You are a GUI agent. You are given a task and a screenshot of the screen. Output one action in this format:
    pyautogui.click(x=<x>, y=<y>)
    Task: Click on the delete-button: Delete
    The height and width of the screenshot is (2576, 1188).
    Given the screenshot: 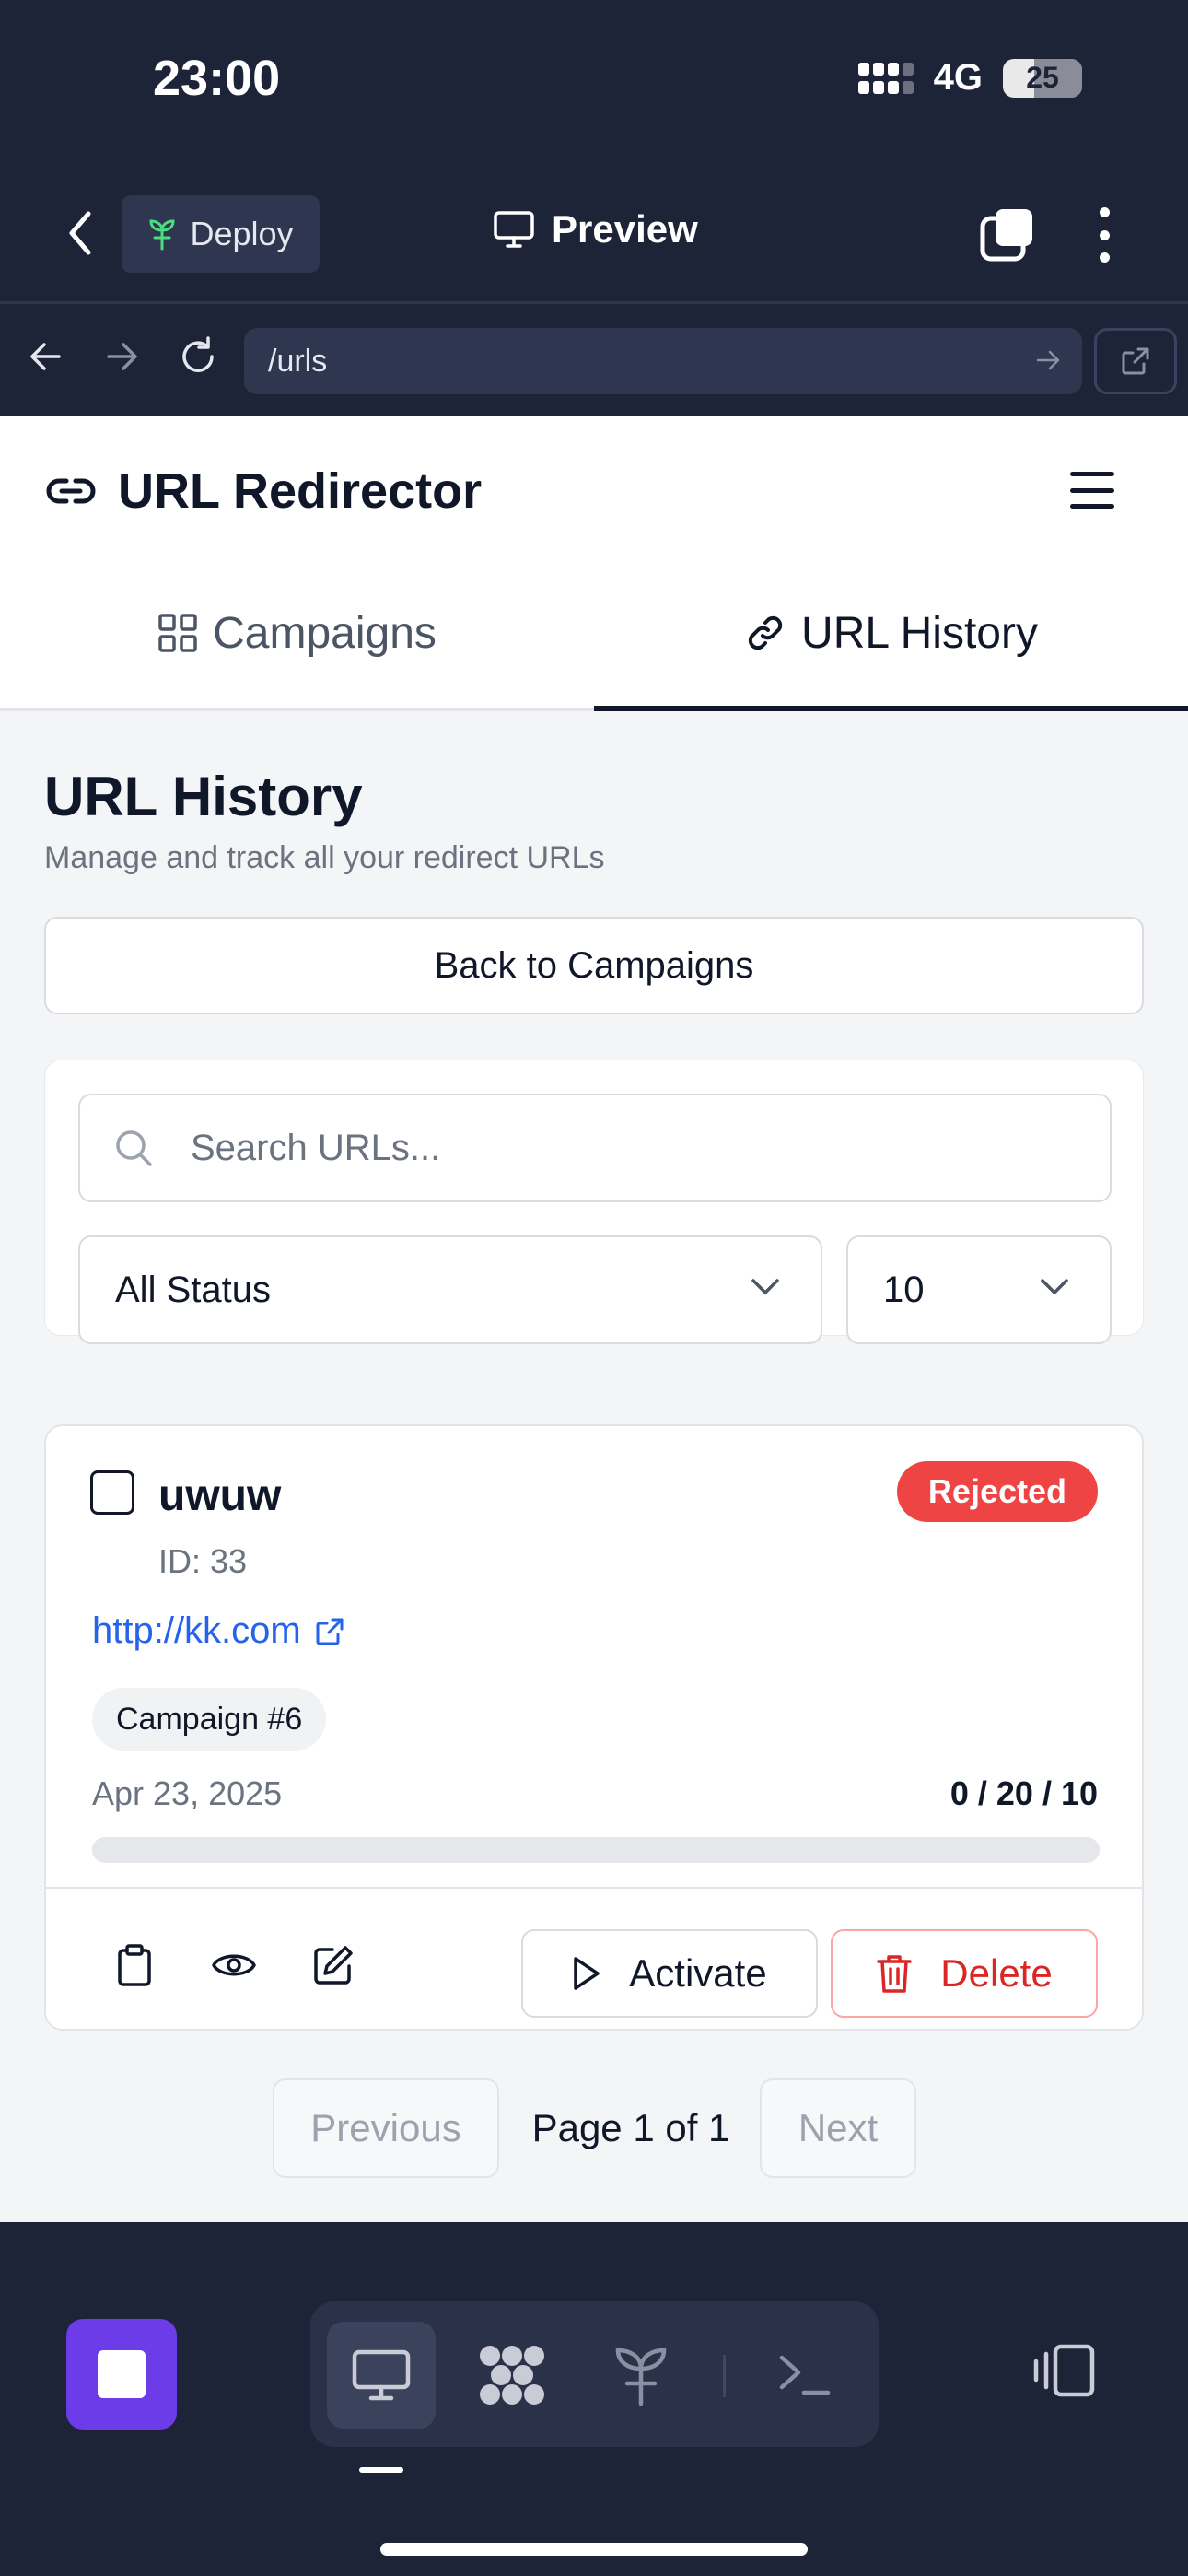 What is the action you would take?
    pyautogui.click(x=964, y=1973)
    